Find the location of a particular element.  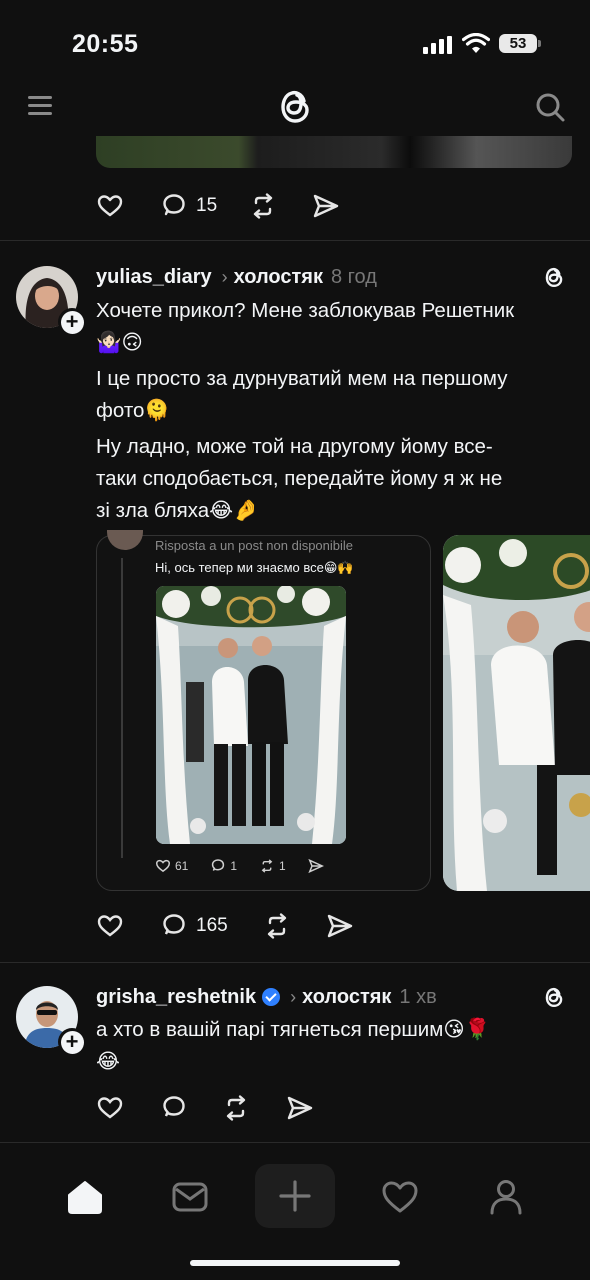

username: grisha_reshetnik is located at coordinates (176, 997).